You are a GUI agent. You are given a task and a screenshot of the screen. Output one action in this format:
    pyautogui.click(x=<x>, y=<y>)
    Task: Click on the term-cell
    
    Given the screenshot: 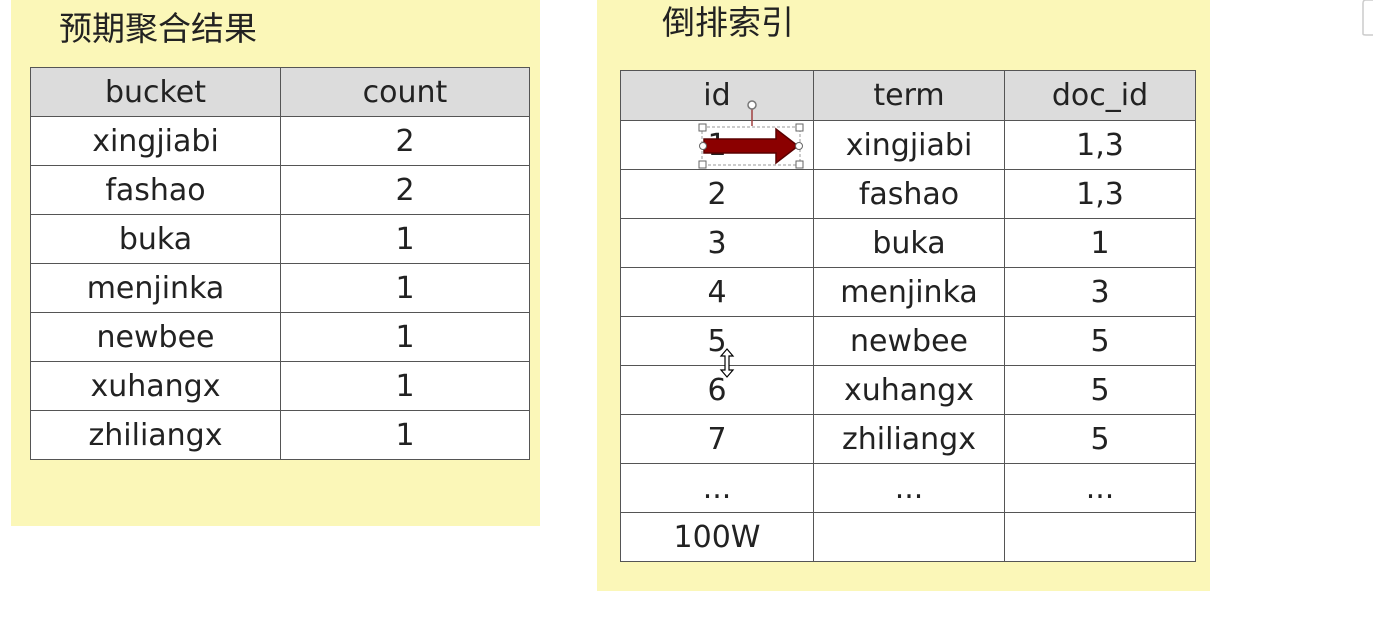 What is the action you would take?
    pyautogui.click(x=909, y=537)
    